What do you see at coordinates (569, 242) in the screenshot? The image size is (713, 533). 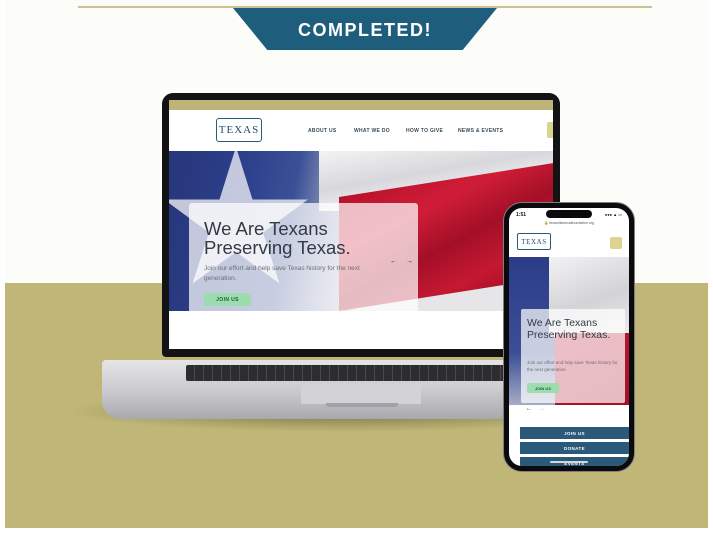 I see `phone-site-header: TEXAS` at bounding box center [569, 242].